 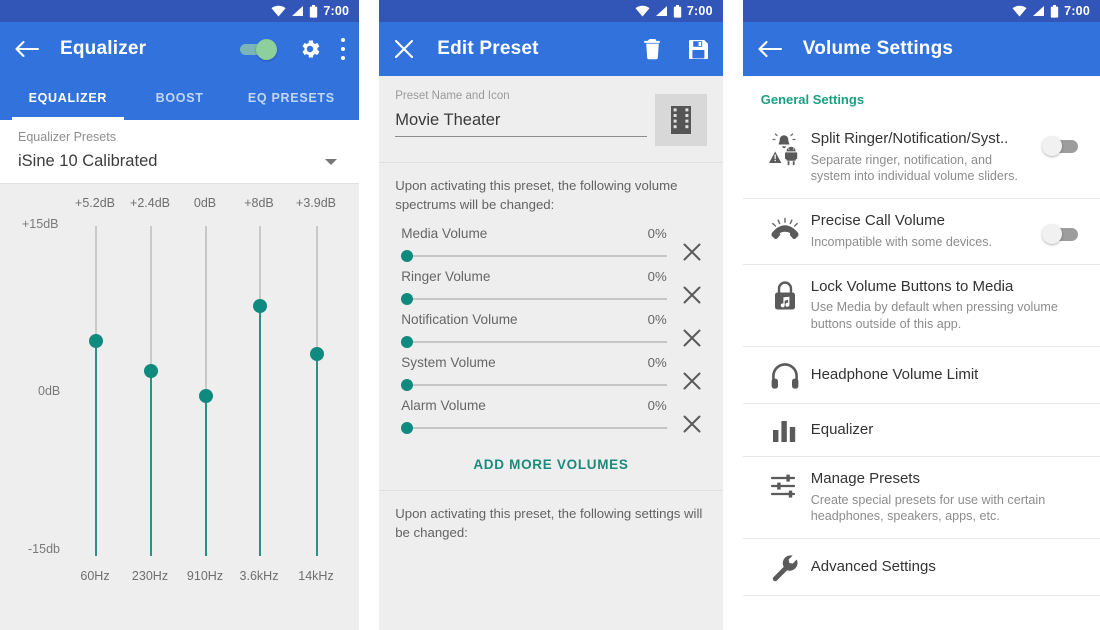 I want to click on volume-row-alarm: Alarm Volume 0%, so click(x=551, y=415).